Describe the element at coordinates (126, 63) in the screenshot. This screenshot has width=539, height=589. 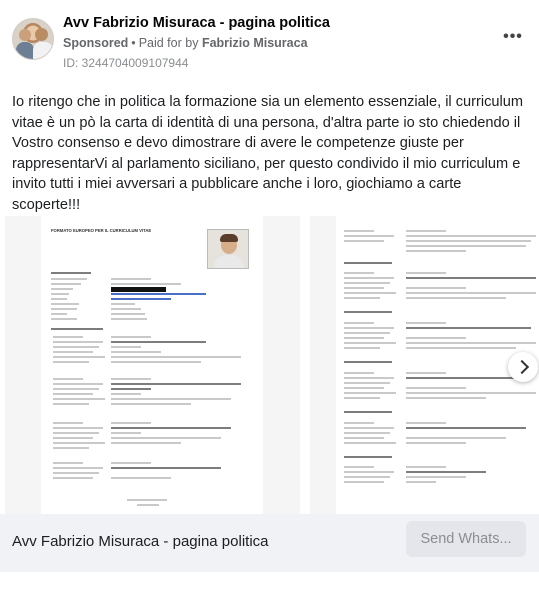
I see `ad-id: ID: 3244704009107944` at that location.